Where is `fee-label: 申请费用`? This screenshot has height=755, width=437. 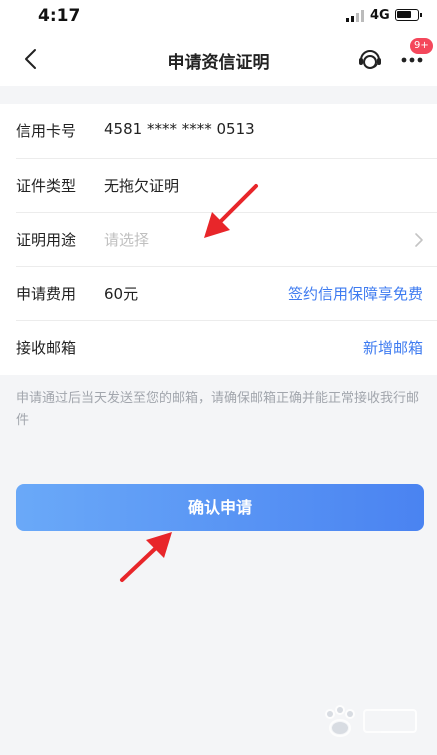
fee-label: 申请费用 is located at coordinates (46, 294).